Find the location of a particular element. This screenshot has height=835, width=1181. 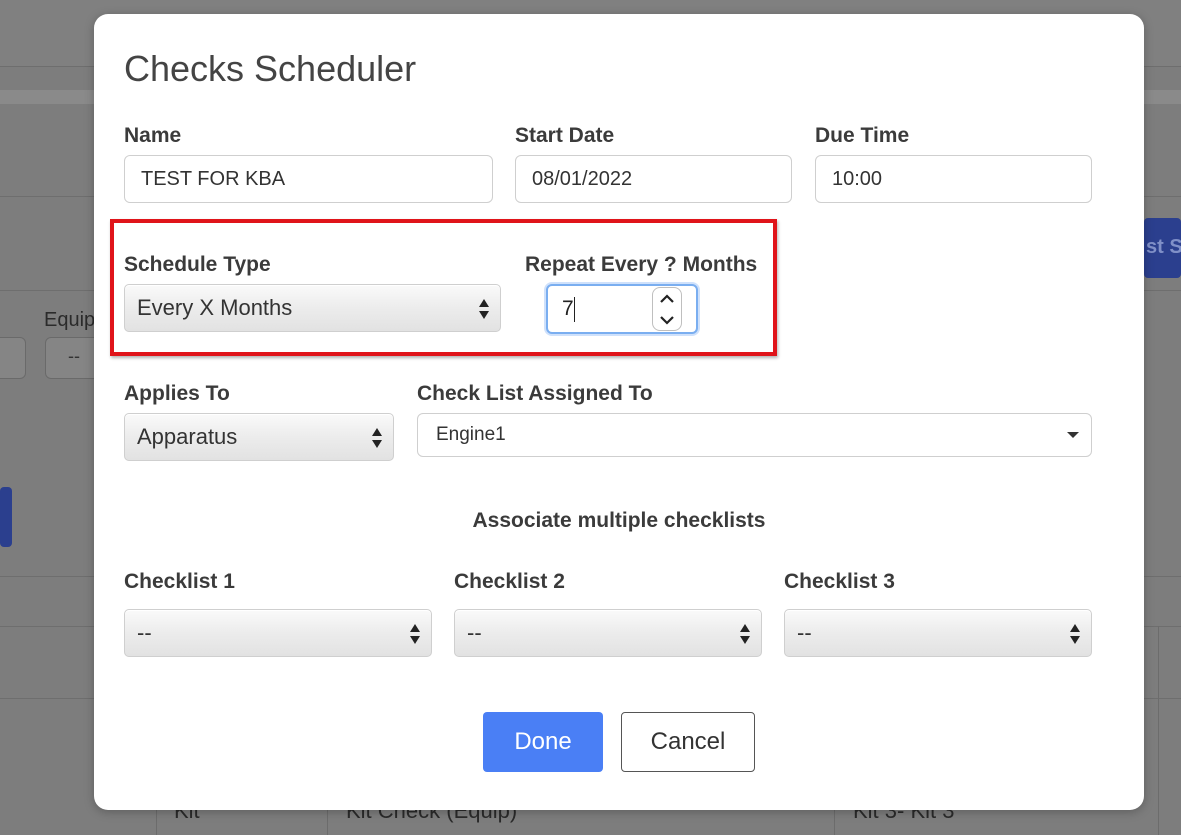

repeat-every-label: Repeat Every ? Months is located at coordinates (641, 264).